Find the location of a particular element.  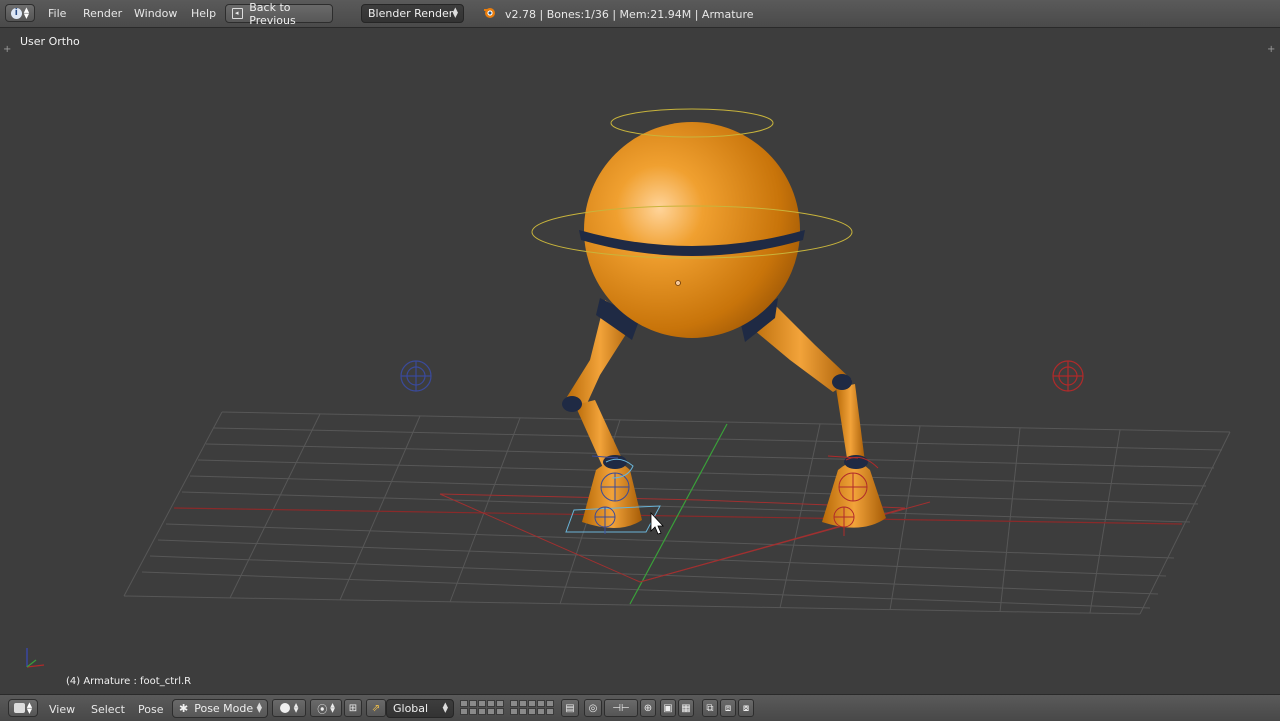

arrow-icon: ⇗ is located at coordinates (376, 708).